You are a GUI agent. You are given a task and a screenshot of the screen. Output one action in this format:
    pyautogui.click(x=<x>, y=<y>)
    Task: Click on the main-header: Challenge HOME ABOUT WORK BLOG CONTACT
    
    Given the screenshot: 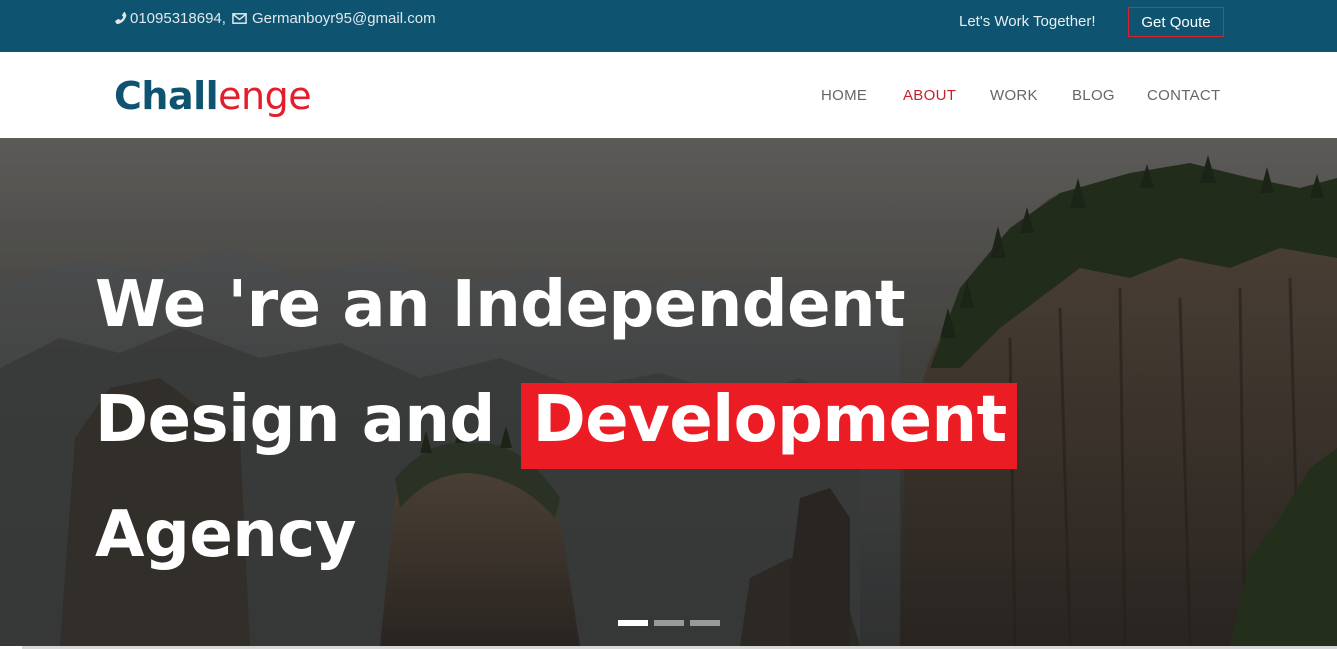 What is the action you would take?
    pyautogui.click(x=668, y=95)
    